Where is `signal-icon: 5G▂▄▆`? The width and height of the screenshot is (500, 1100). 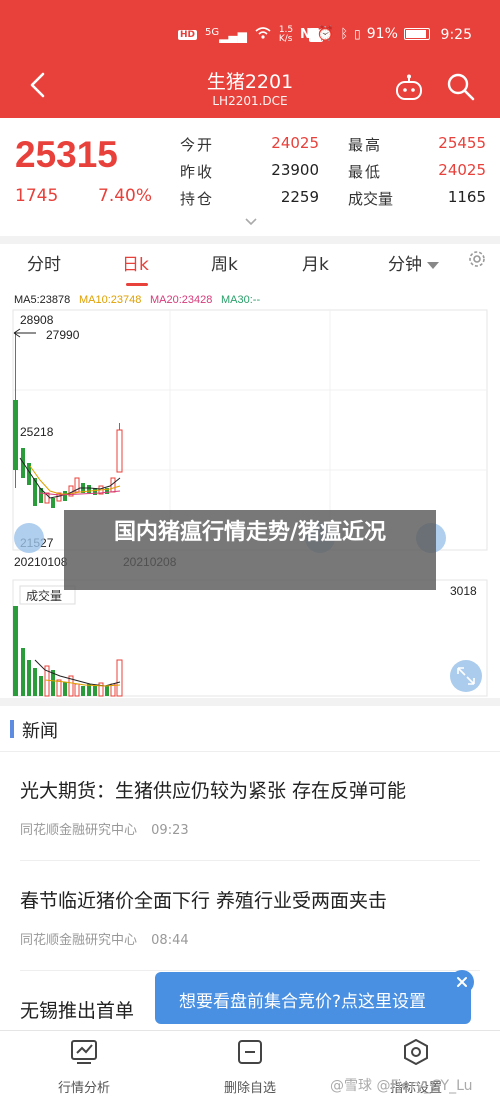
signal-icon: 5G▂▄▆ is located at coordinates (226, 35).